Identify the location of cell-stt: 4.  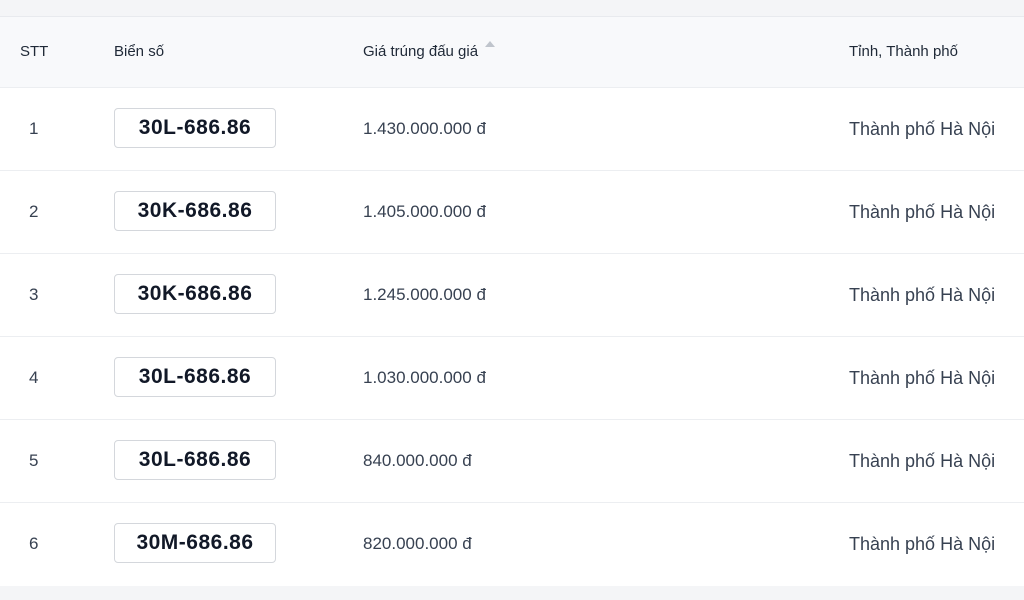
(34, 377).